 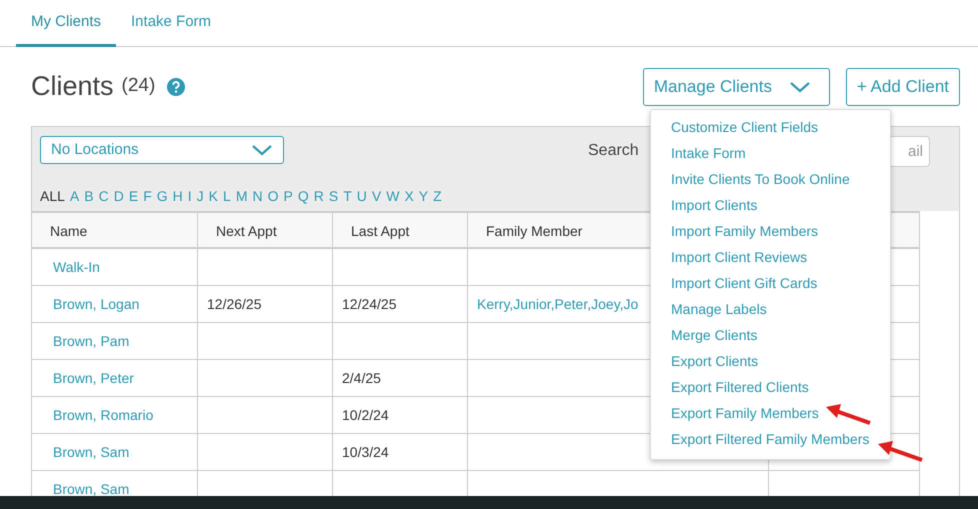 What do you see at coordinates (288, 196) in the screenshot?
I see `letter-filter-link: P` at bounding box center [288, 196].